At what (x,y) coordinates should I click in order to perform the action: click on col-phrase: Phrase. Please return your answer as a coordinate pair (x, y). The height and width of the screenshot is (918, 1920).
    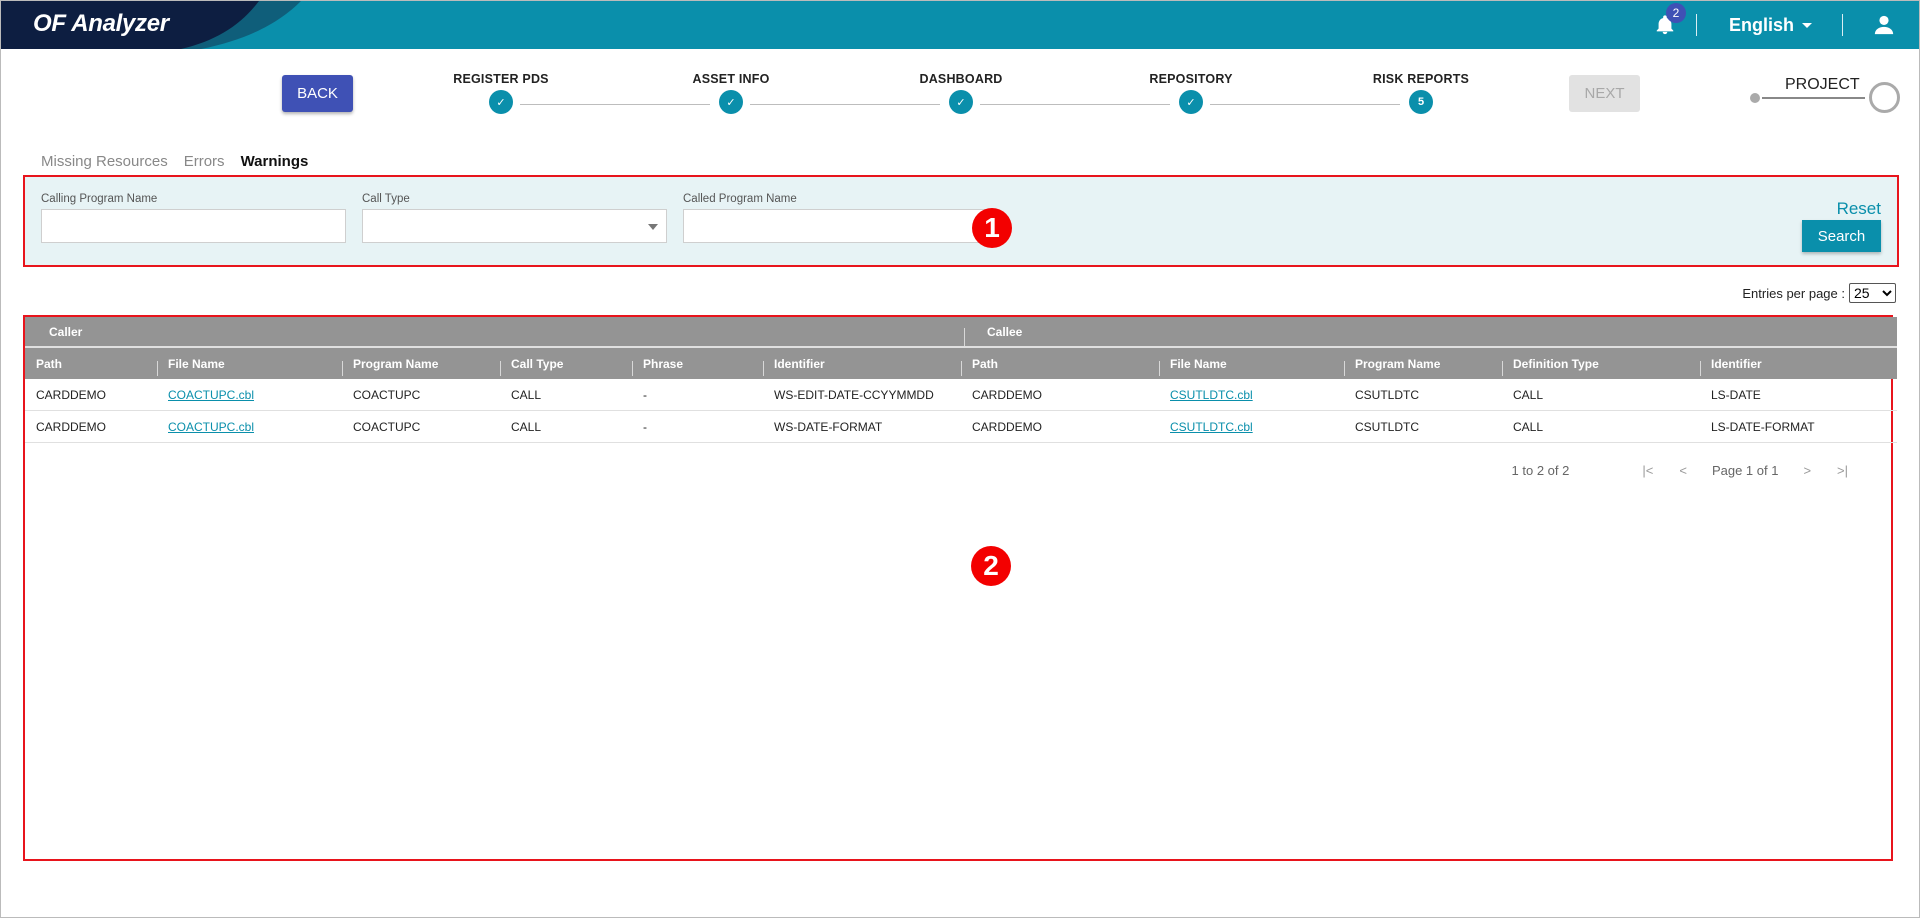
    Looking at the image, I should click on (697, 363).